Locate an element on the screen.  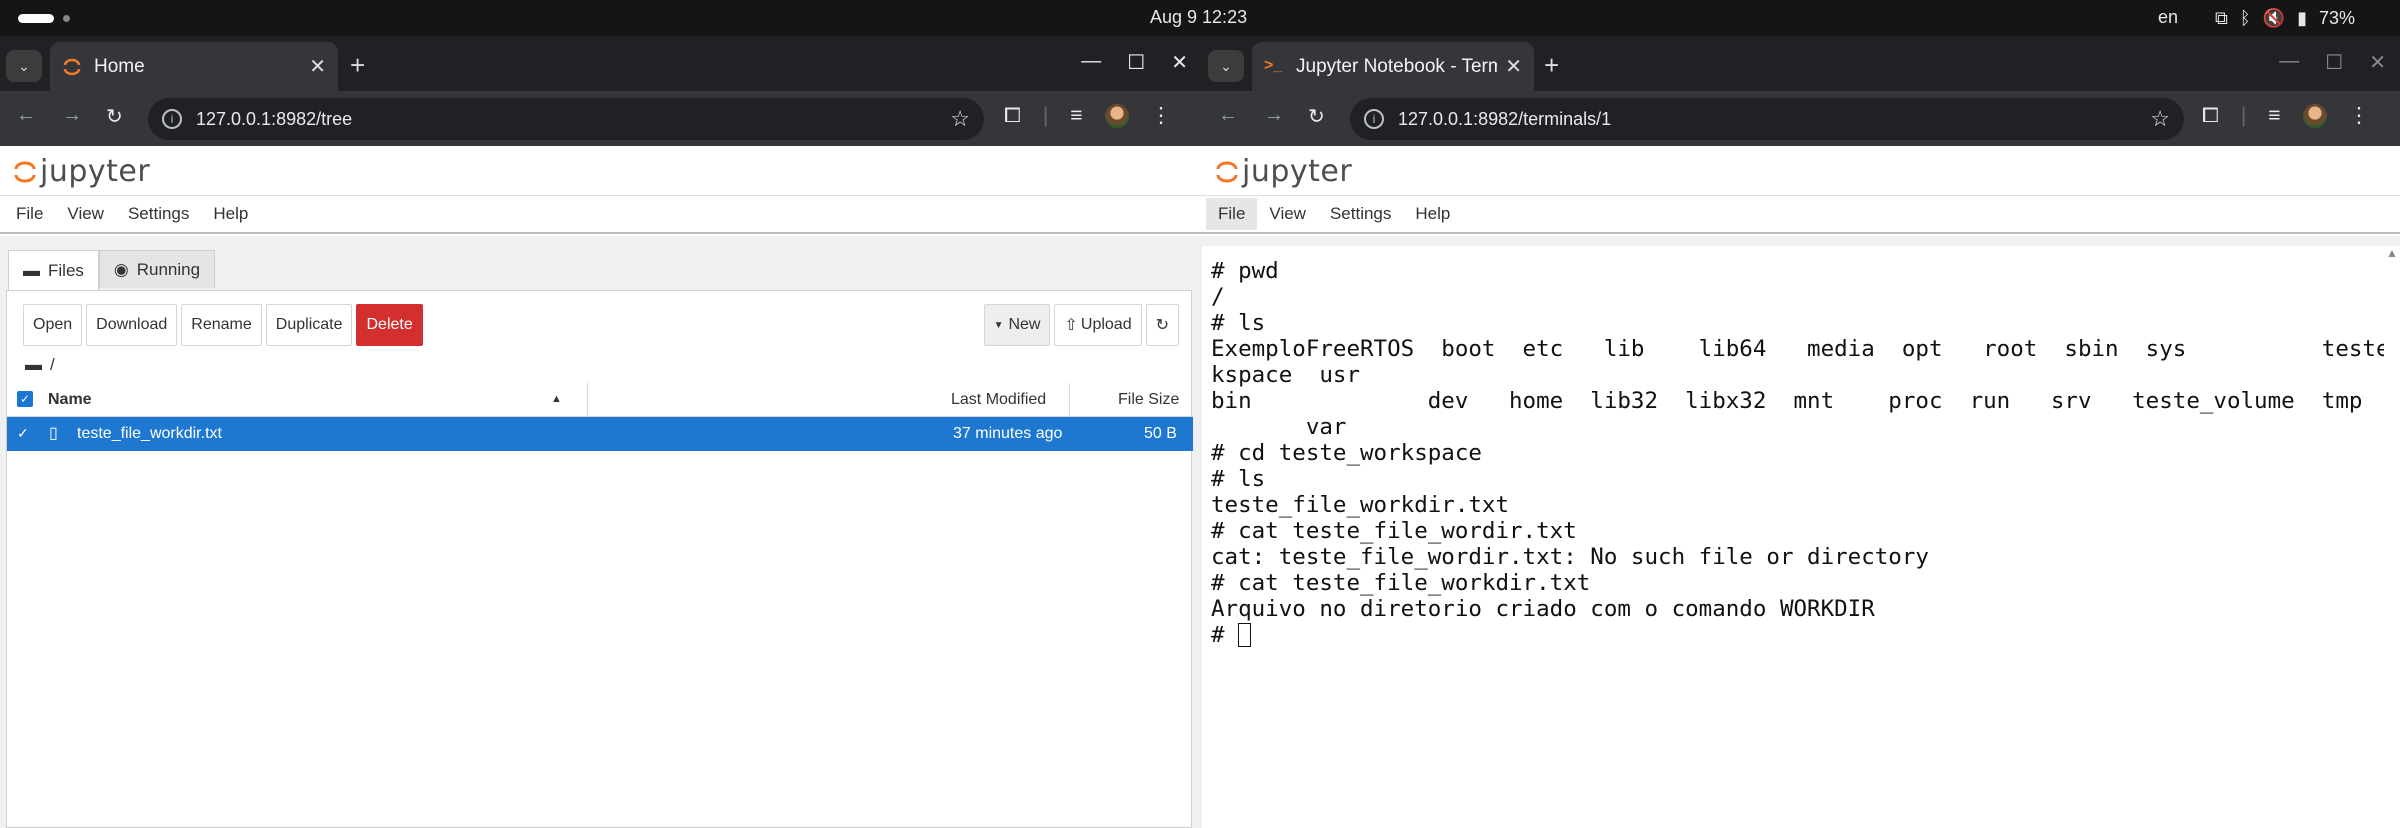
scroll-up-icon: ▲ is located at coordinates (2392, 253).